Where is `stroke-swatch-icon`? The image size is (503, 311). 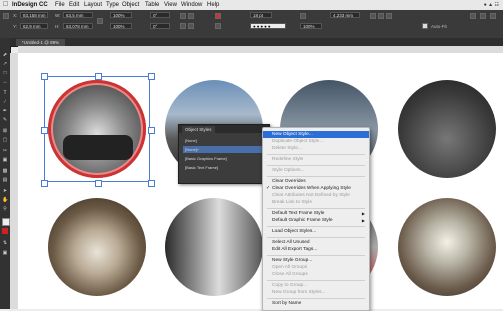
stroke-swatch-icon is located at coordinates (218, 26).